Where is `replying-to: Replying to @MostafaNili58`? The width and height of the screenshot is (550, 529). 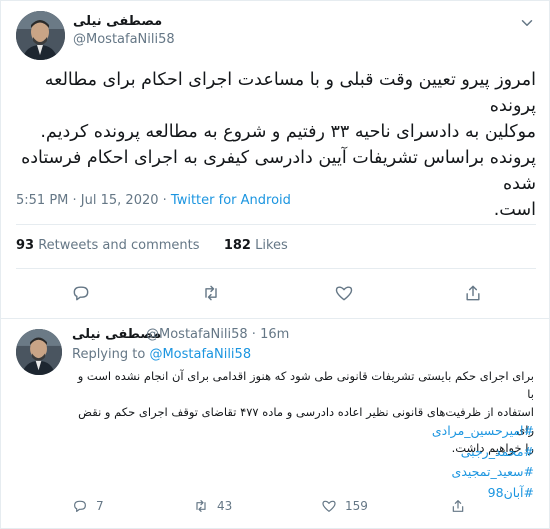 replying-to: Replying to @MostafaNili58 is located at coordinates (161, 354).